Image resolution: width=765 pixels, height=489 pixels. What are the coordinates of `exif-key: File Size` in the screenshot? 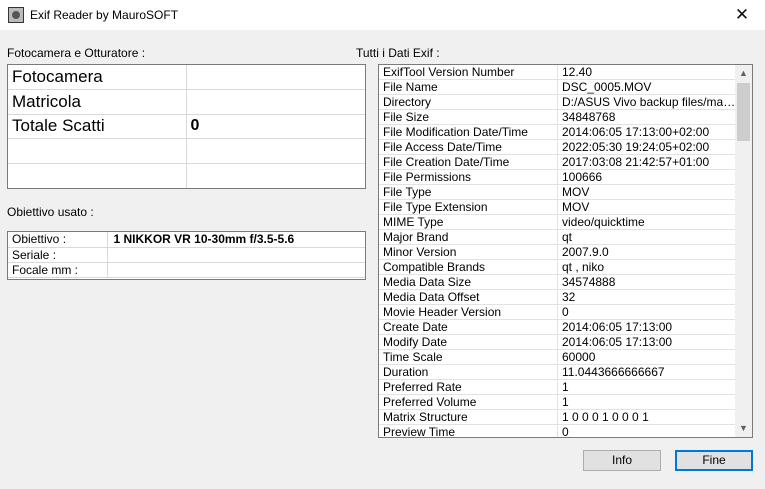 It's located at (468, 117).